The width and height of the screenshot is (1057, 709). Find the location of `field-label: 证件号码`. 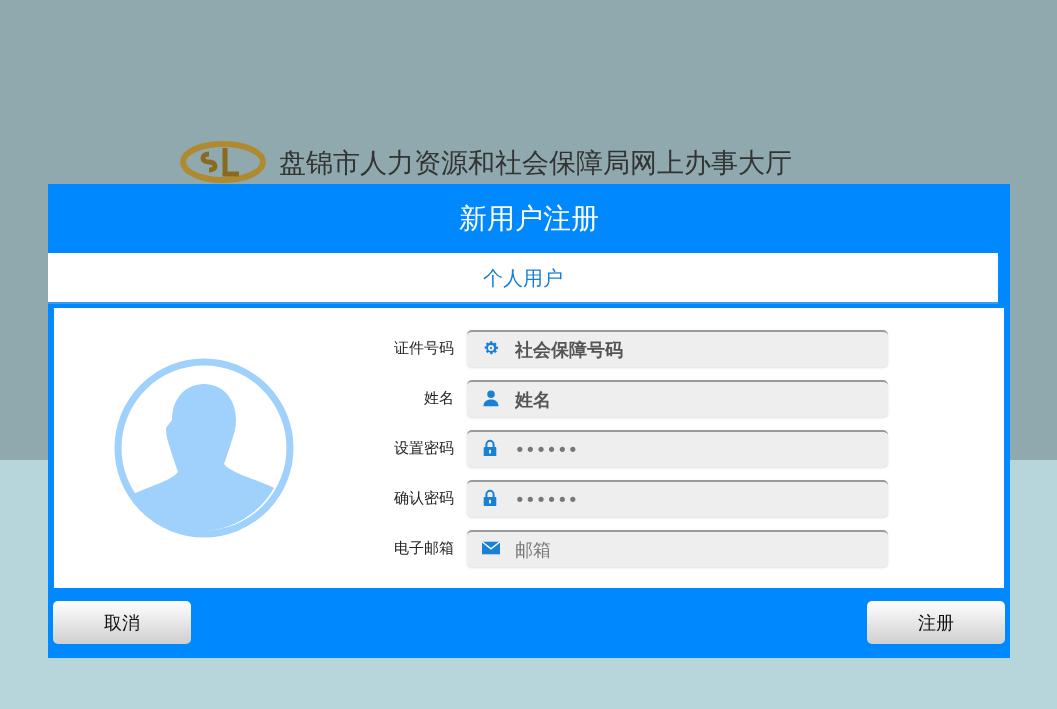

field-label: 证件号码 is located at coordinates (423, 348).